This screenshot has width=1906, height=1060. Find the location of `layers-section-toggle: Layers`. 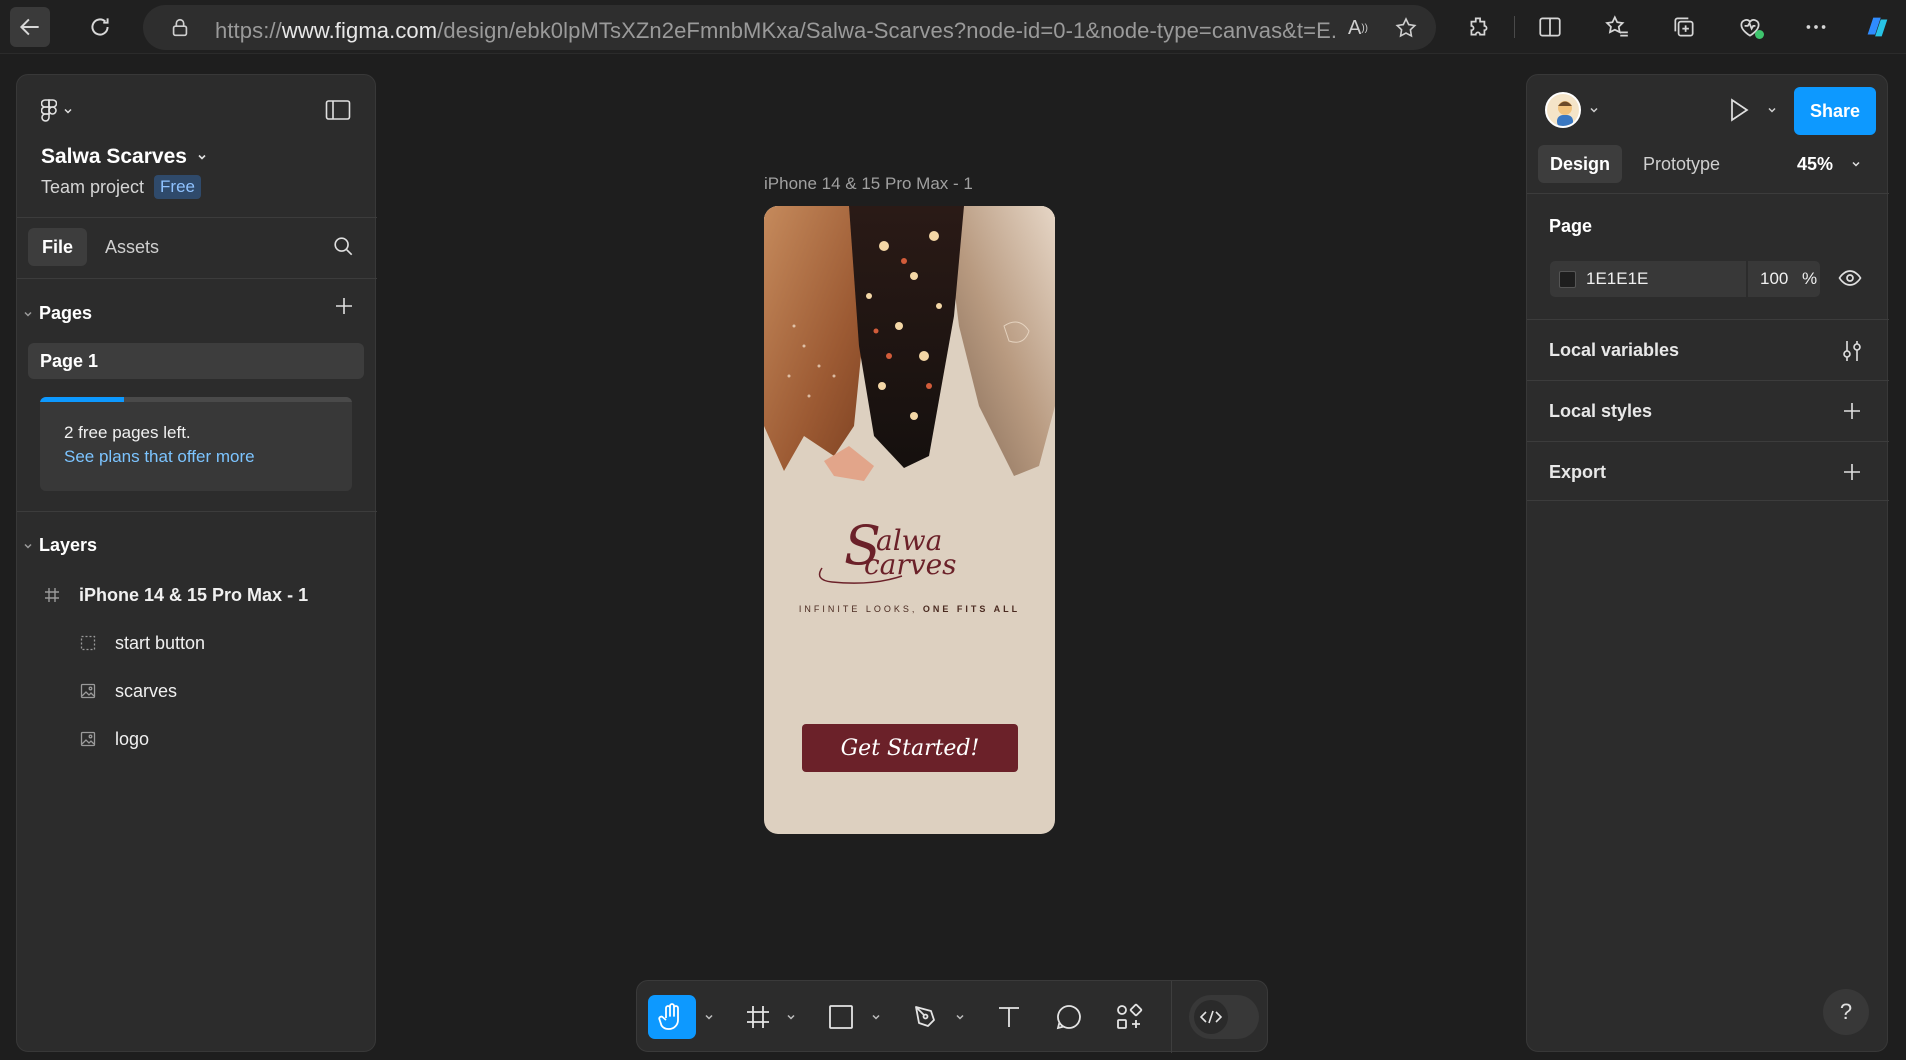

layers-section-toggle: Layers is located at coordinates (60, 545).